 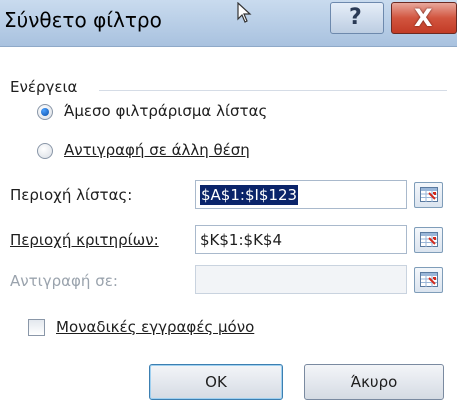 What do you see at coordinates (71, 195) in the screenshot?
I see `list-range-label: Περιοχή λίστας:` at bounding box center [71, 195].